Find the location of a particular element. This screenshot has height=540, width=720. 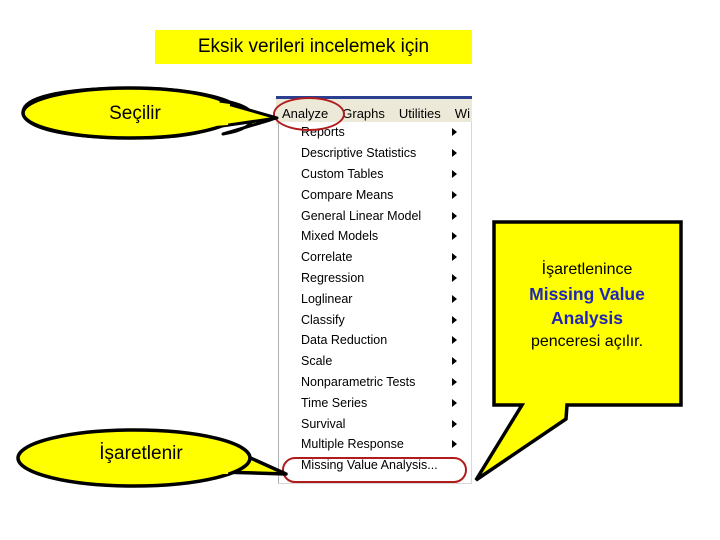

menu-item-compare-means: Compare Means is located at coordinates (375, 194).